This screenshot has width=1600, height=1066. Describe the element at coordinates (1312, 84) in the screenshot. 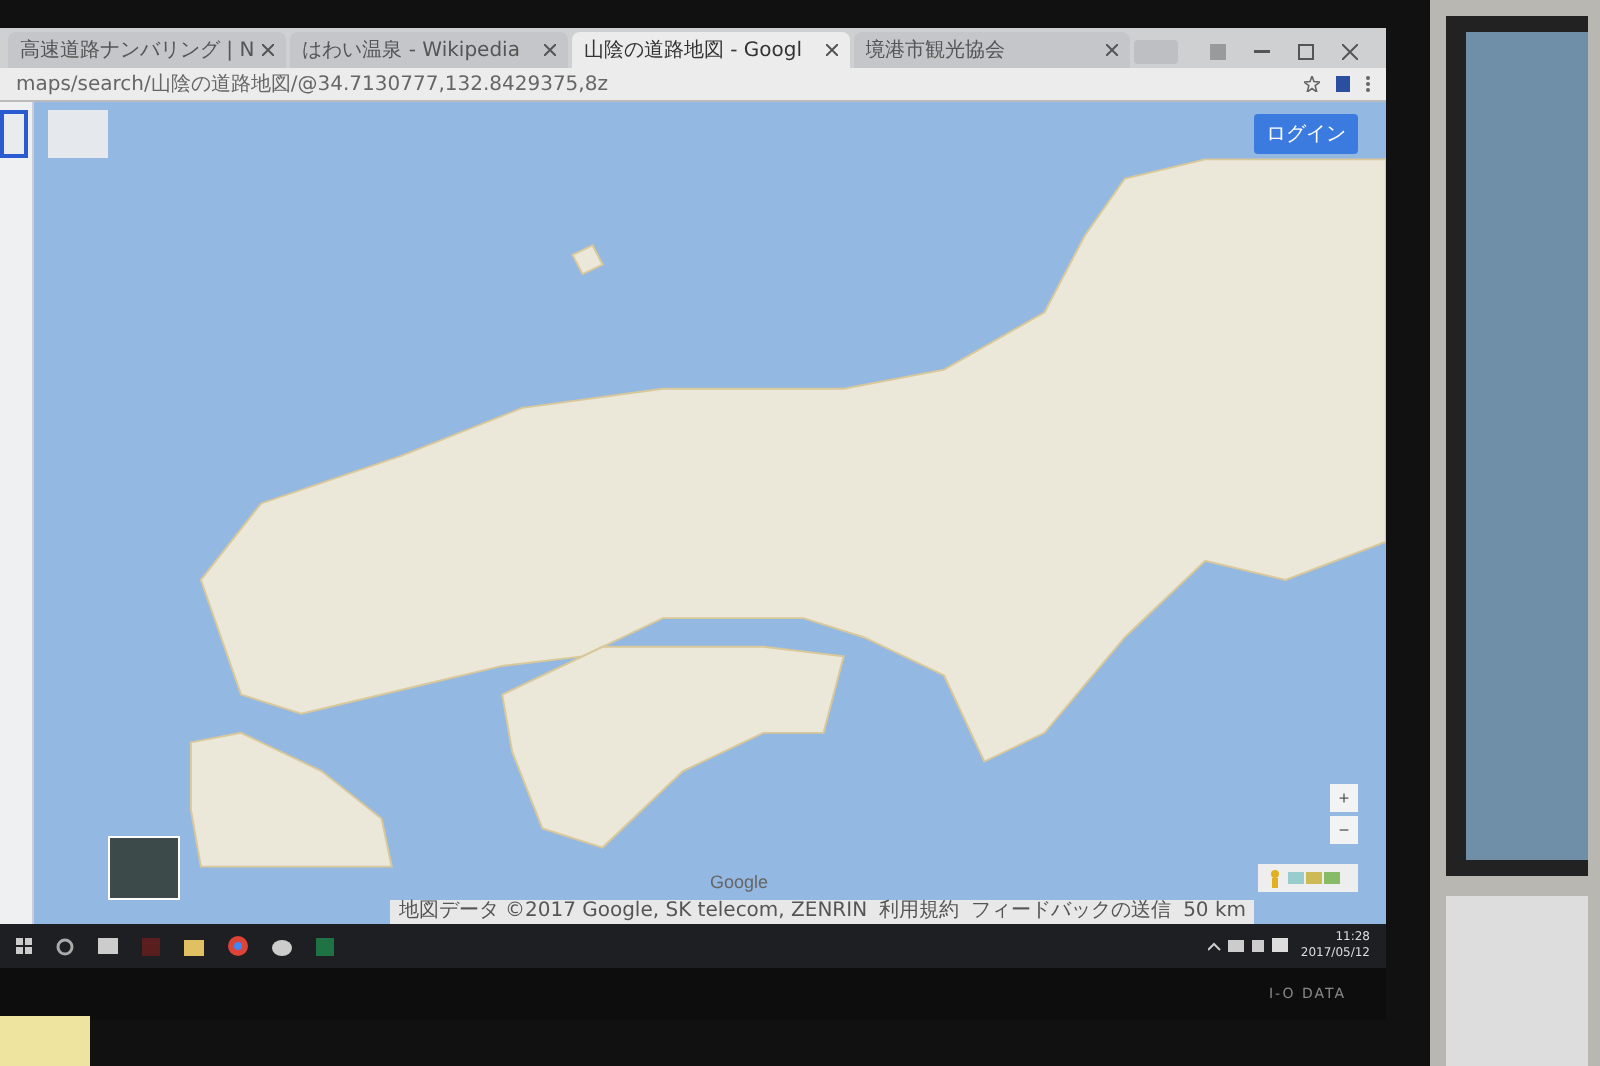

I see `star-icon` at that location.